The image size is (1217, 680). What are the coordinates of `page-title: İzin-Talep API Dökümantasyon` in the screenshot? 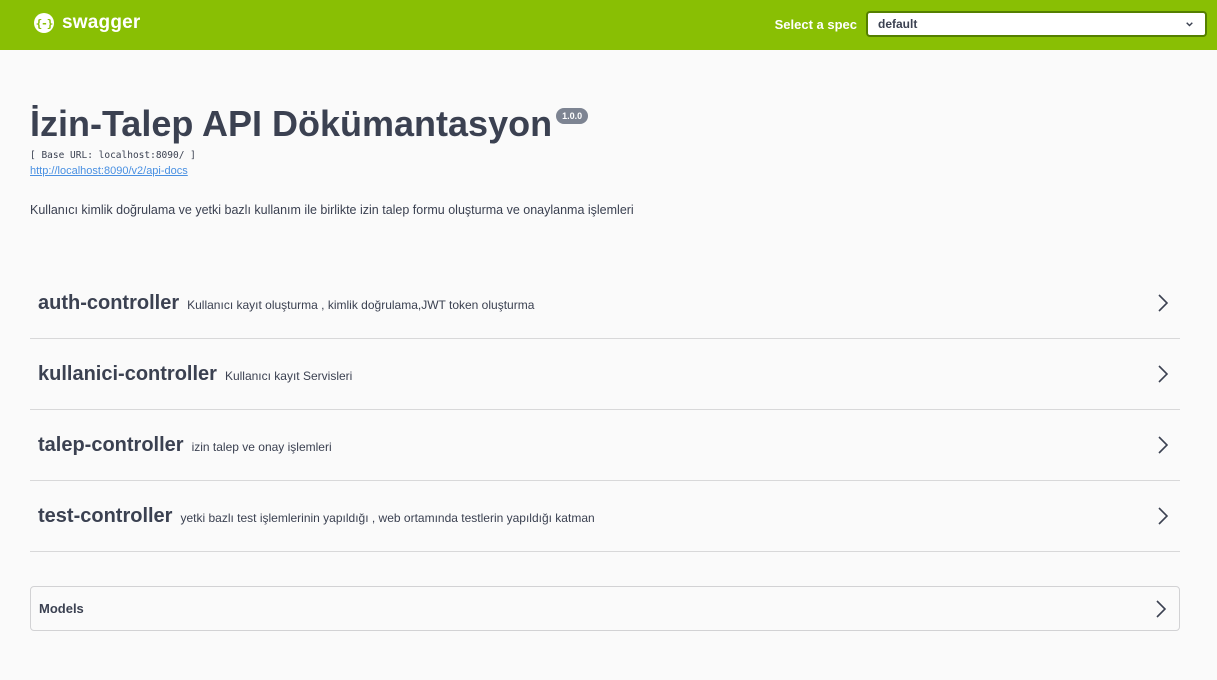 It's located at (291, 123).